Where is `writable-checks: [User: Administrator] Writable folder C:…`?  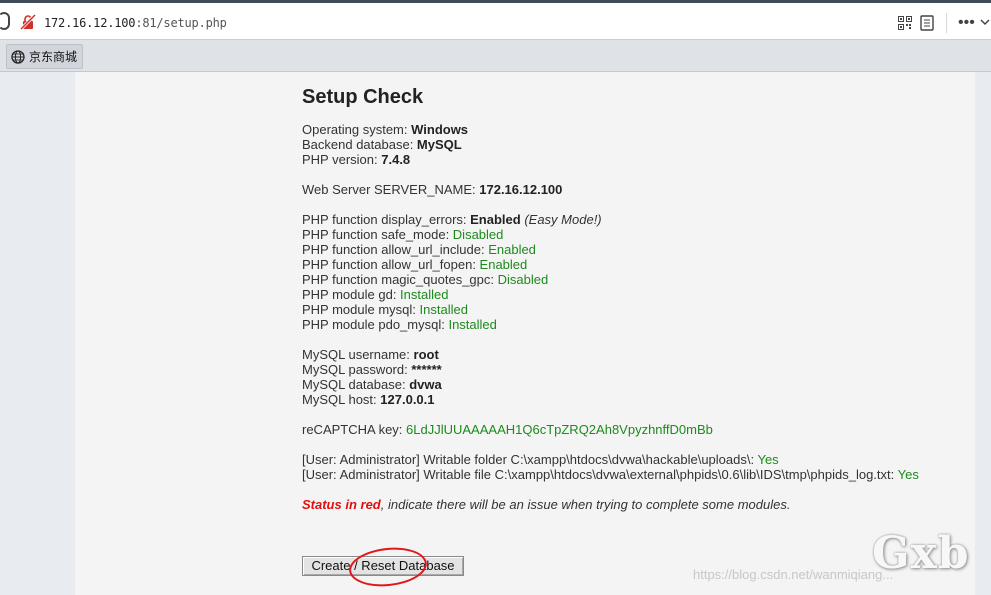 writable-checks: [User: Administrator] Writable folder C:… is located at coordinates (610, 467).